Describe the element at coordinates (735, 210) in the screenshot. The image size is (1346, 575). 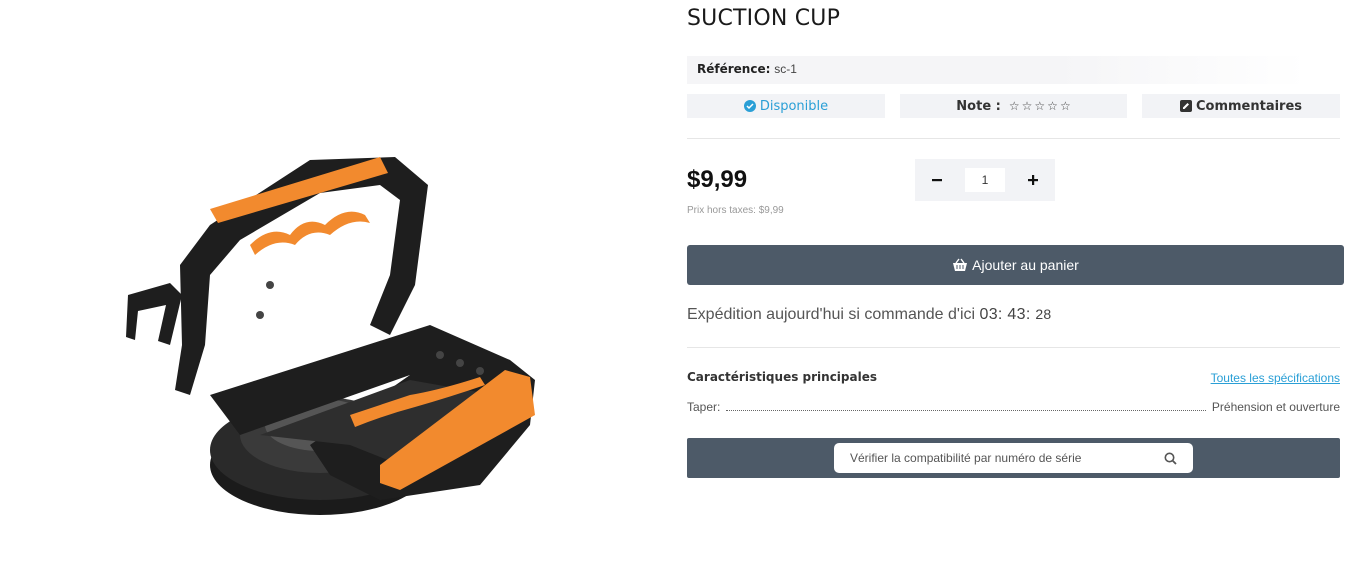
I see `price-excl-tax: Prix hors taxes: $9,99` at that location.